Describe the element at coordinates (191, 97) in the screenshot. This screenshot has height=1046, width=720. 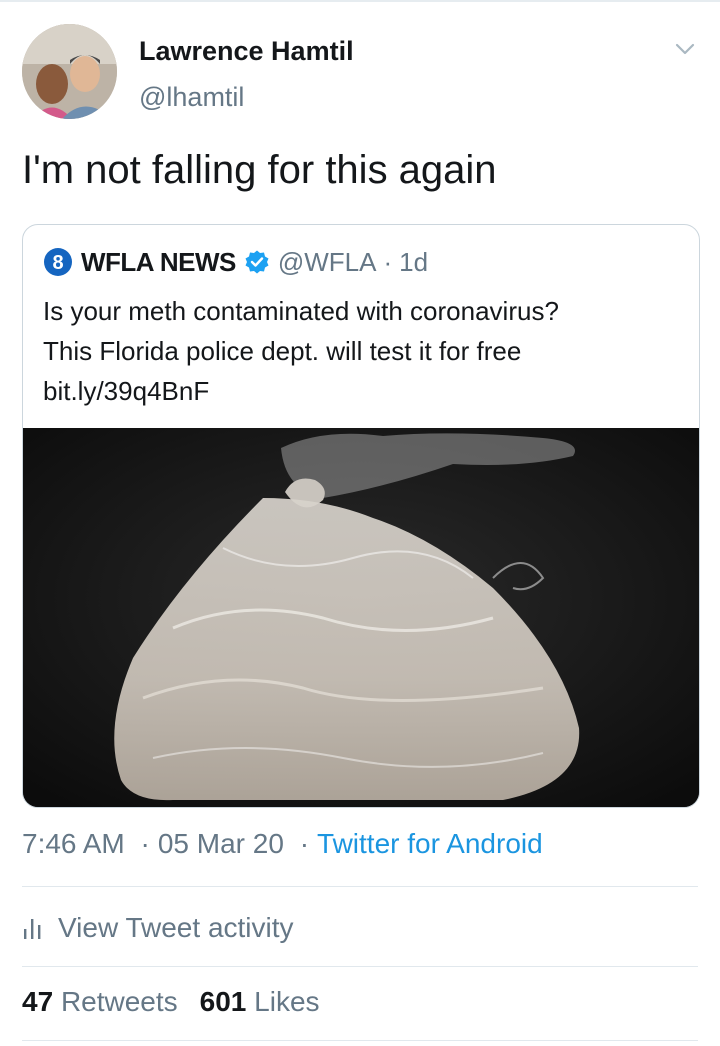
I see `author-handle: @lhamtil` at that location.